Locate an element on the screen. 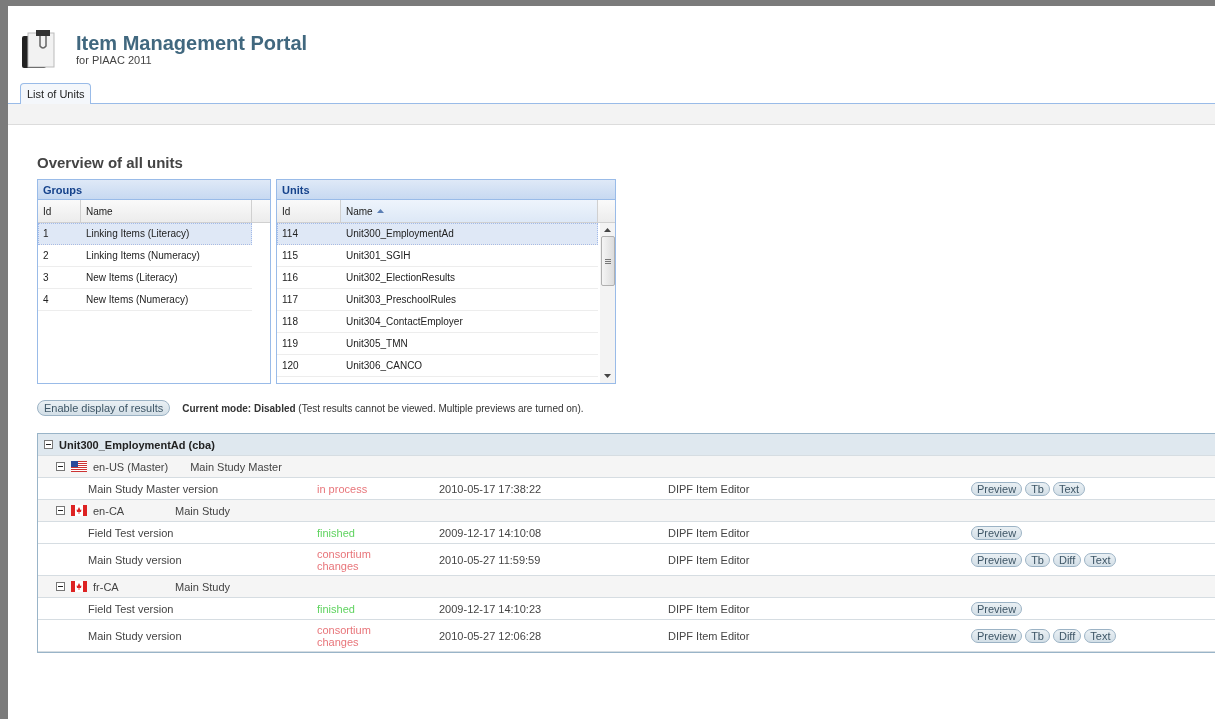  grip-icon is located at coordinates (607, 261).